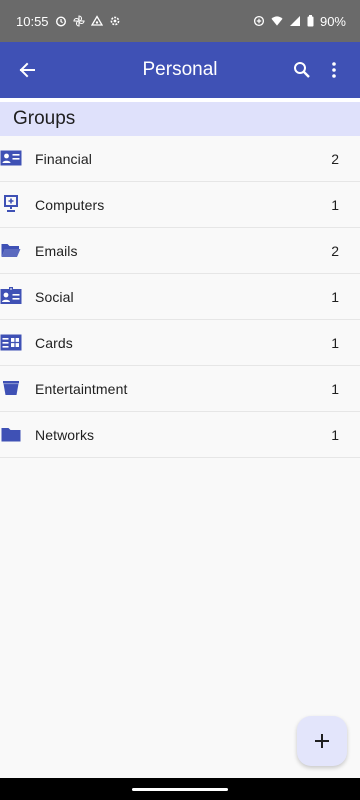 Image resolution: width=360 pixels, height=800 pixels. What do you see at coordinates (96, 21) in the screenshot?
I see `drive-icon` at bounding box center [96, 21].